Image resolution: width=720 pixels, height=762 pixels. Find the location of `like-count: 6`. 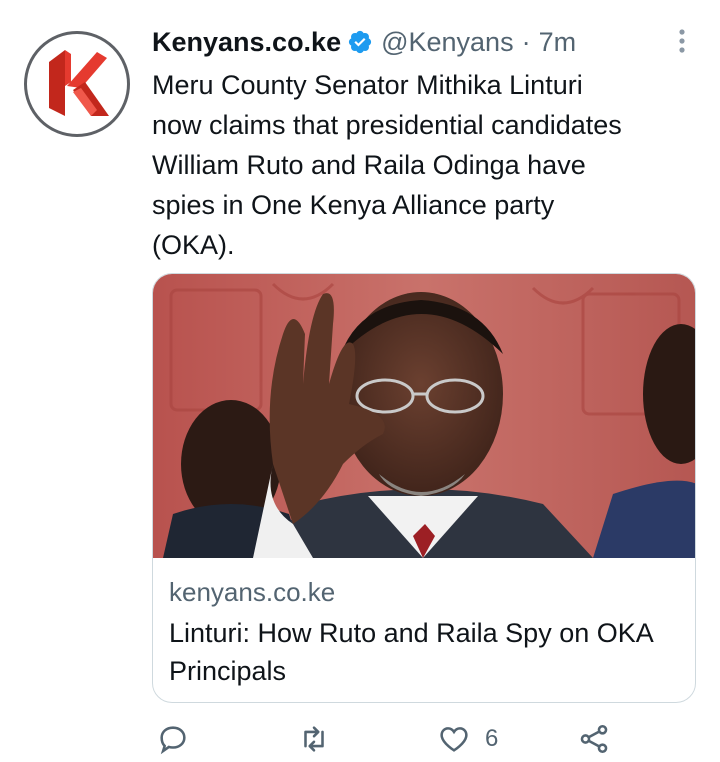

like-count: 6 is located at coordinates (492, 738).